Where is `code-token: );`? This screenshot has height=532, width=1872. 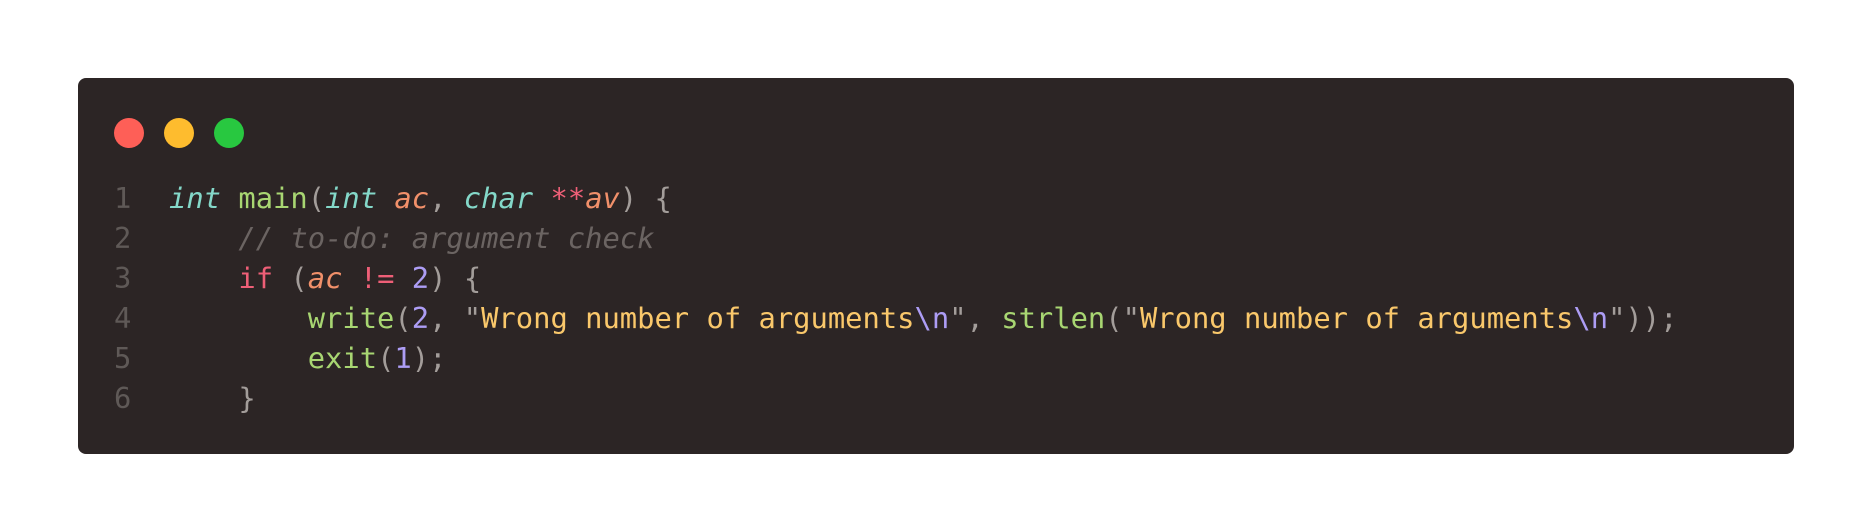
code-token: ); is located at coordinates (429, 358).